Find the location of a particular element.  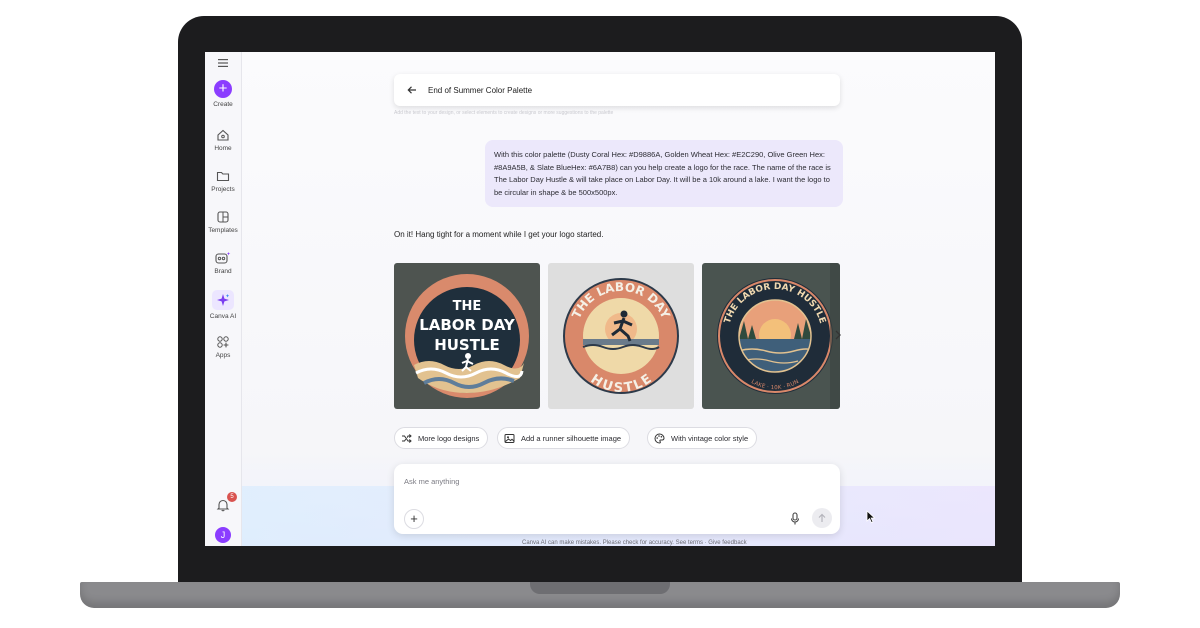

brand-icon is located at coordinates (223, 258).